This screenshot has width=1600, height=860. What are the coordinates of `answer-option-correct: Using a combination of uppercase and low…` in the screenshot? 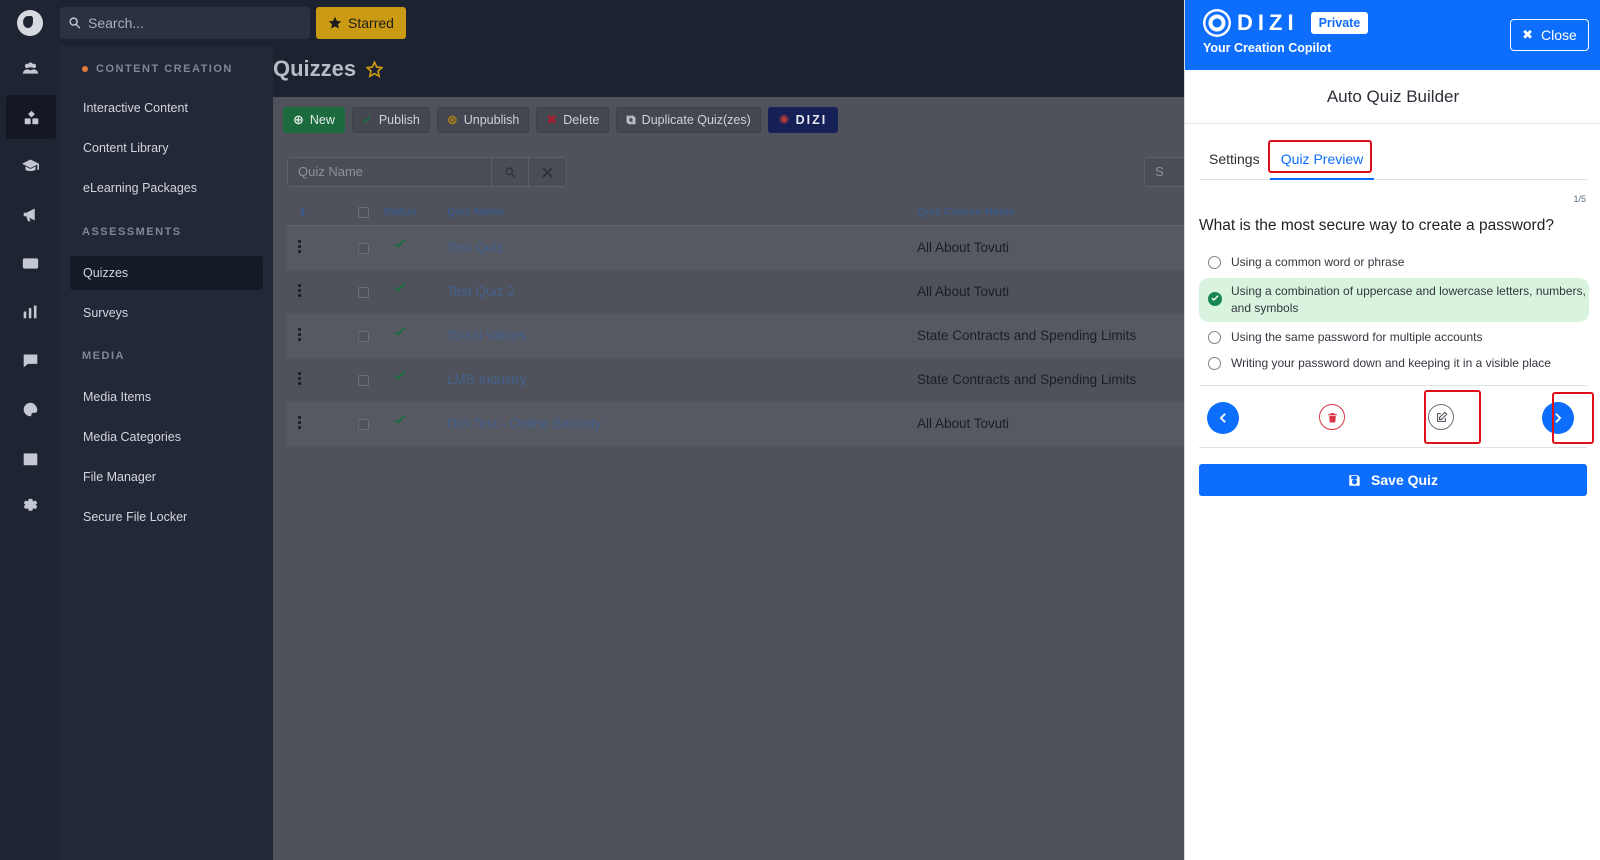 It's located at (1394, 300).